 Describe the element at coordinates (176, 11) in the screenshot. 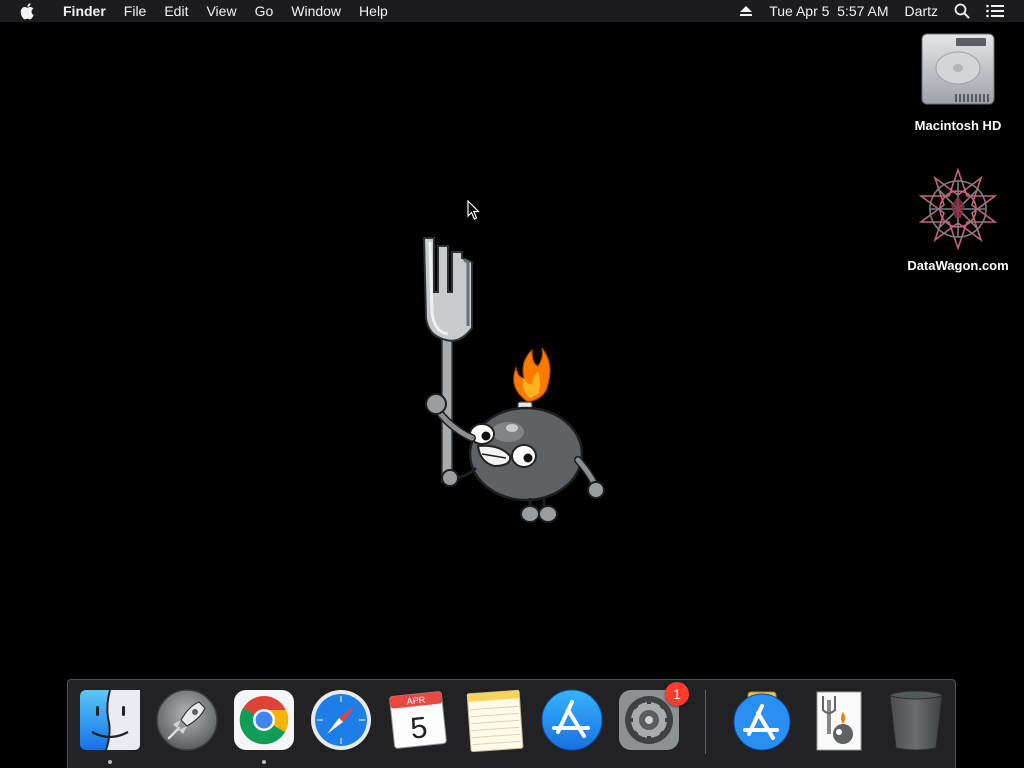

I see `menu-edit: Edit` at that location.